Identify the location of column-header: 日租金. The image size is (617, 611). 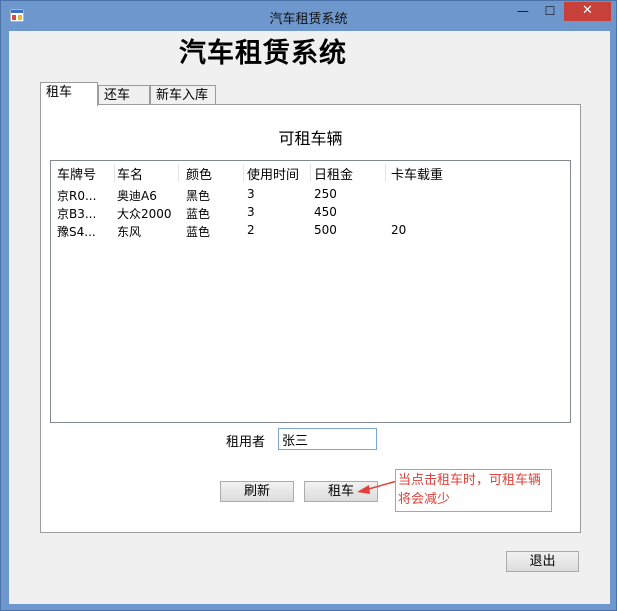
(350, 173).